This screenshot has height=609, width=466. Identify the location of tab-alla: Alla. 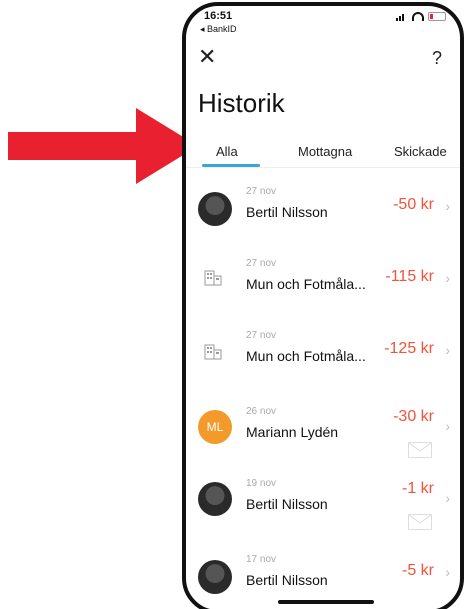
(227, 151).